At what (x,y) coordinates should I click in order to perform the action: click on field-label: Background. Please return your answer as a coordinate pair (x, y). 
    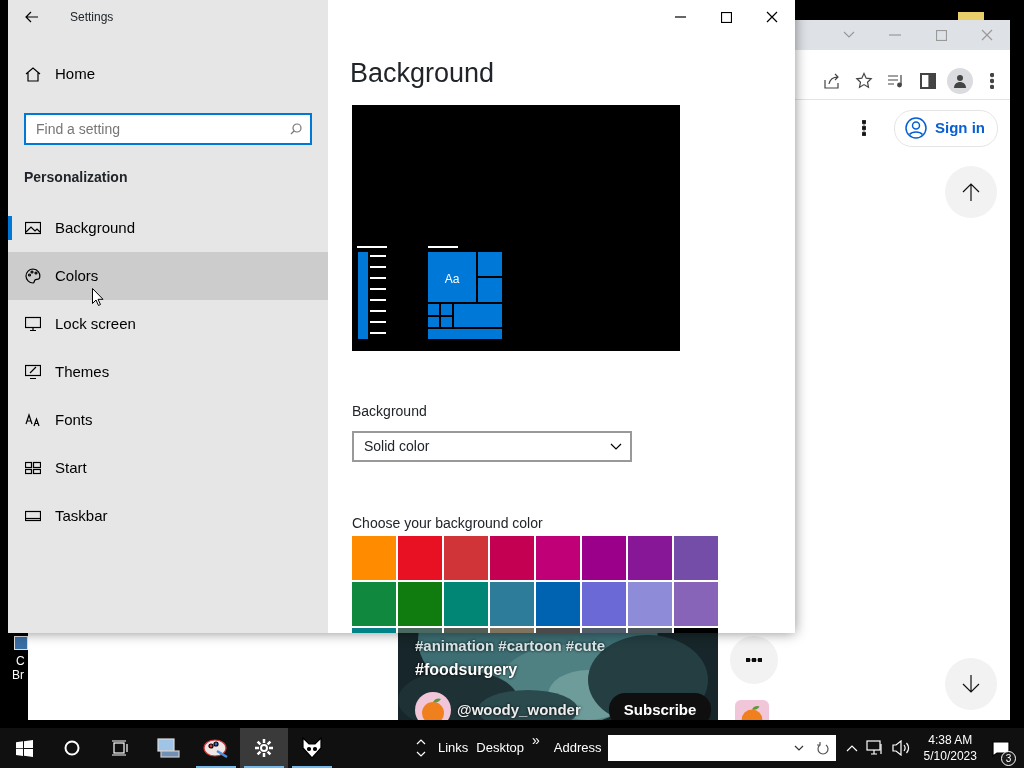
    Looking at the image, I should click on (390, 411).